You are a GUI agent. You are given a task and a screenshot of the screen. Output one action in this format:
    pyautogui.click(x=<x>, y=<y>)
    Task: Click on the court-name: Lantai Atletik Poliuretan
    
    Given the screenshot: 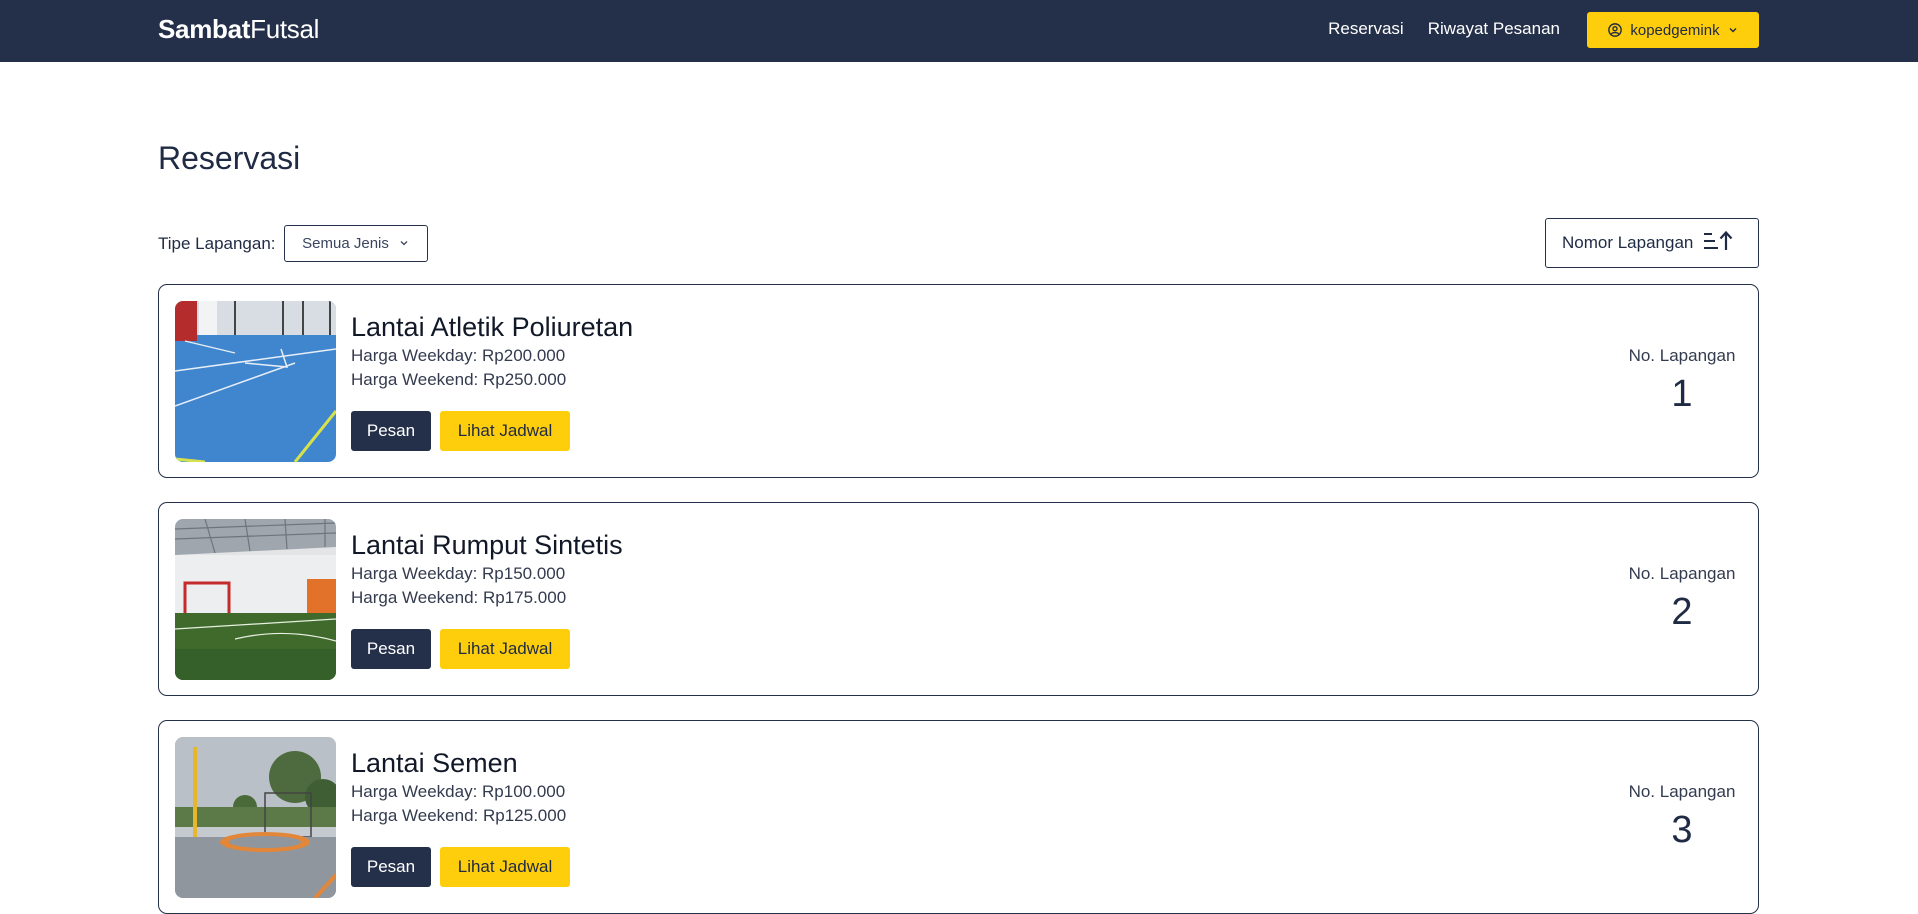 What is the action you would take?
    pyautogui.click(x=492, y=327)
    